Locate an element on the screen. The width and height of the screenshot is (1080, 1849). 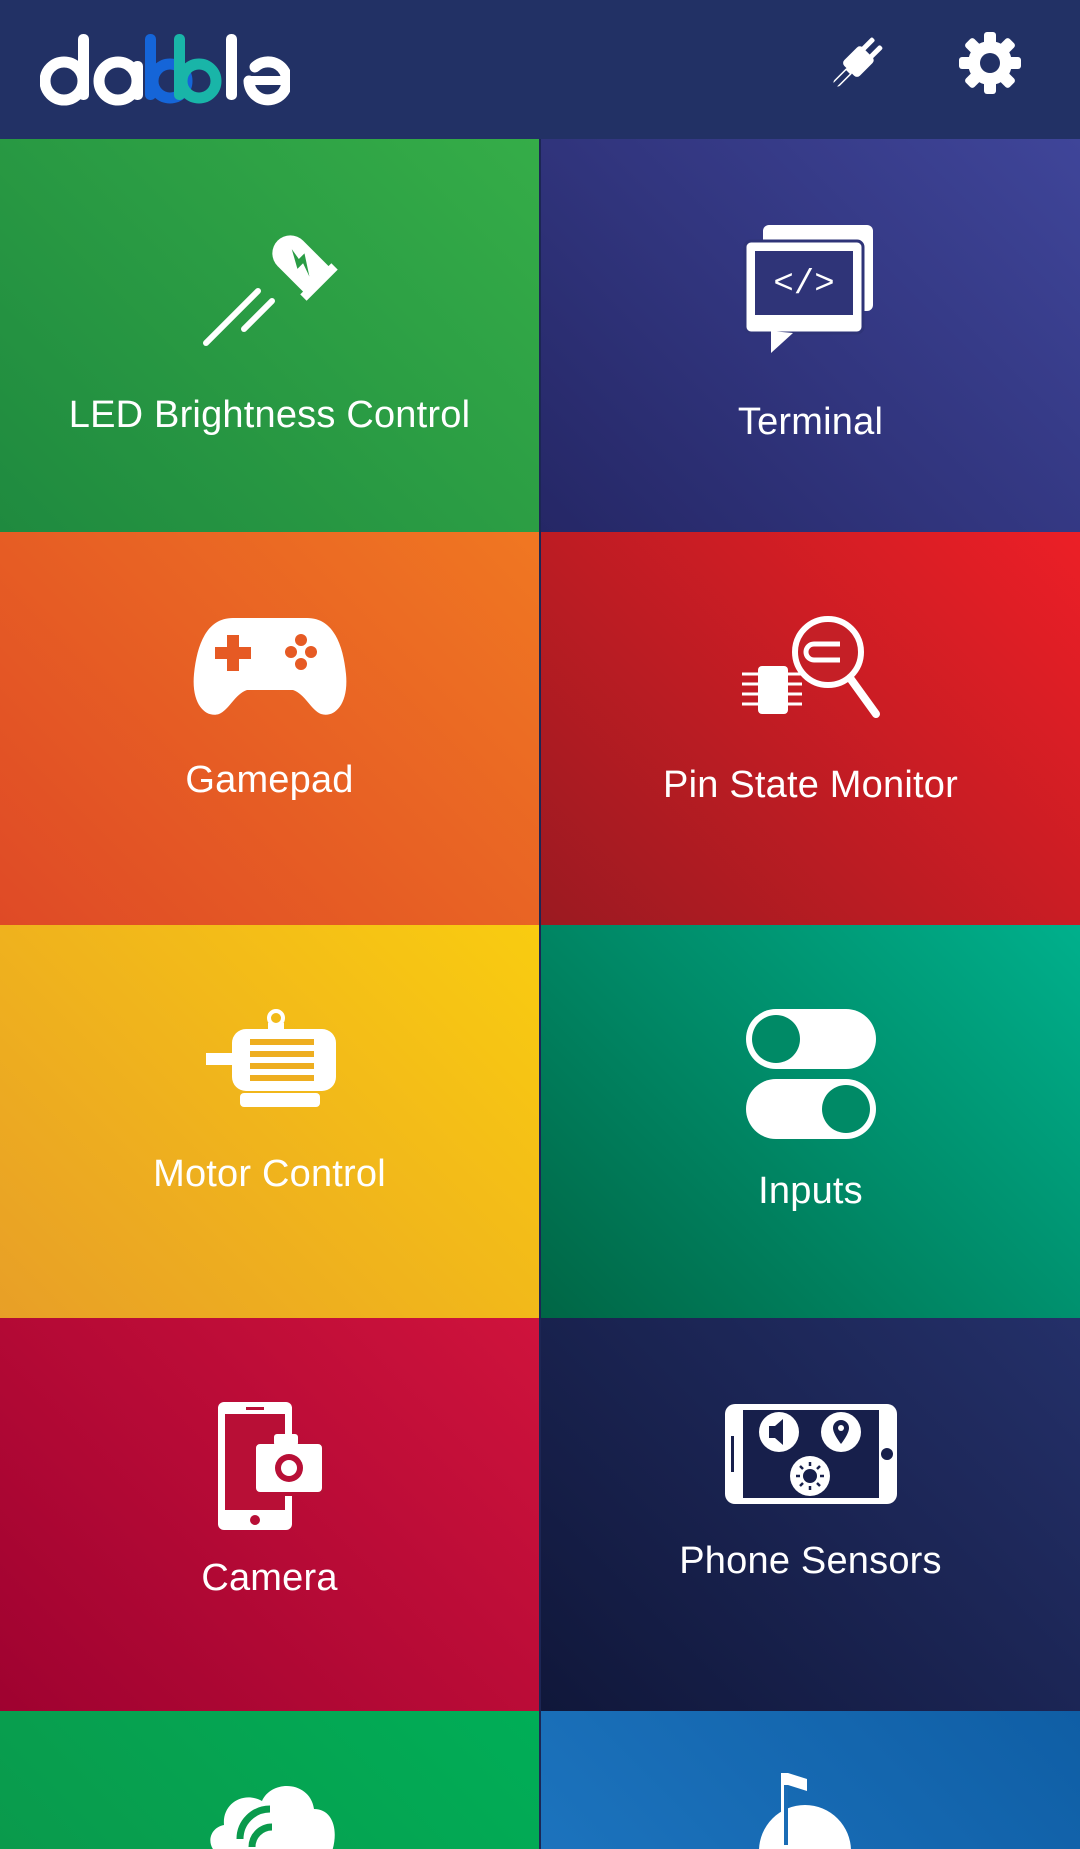
tile-phone-sensors: Phone Sensors is located at coordinates (810, 1514).